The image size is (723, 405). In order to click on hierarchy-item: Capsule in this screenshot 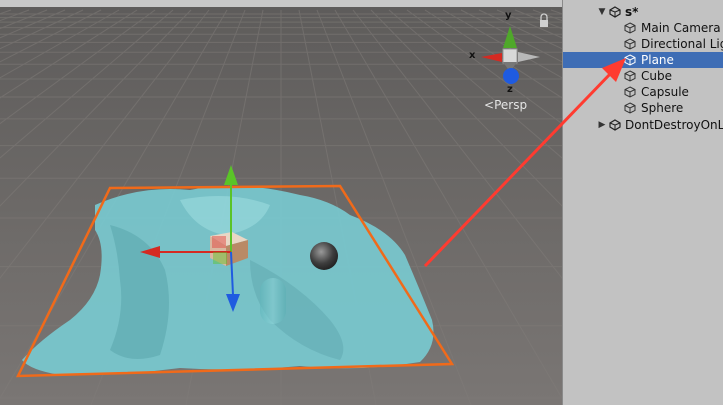, I will do `click(643, 92)`.